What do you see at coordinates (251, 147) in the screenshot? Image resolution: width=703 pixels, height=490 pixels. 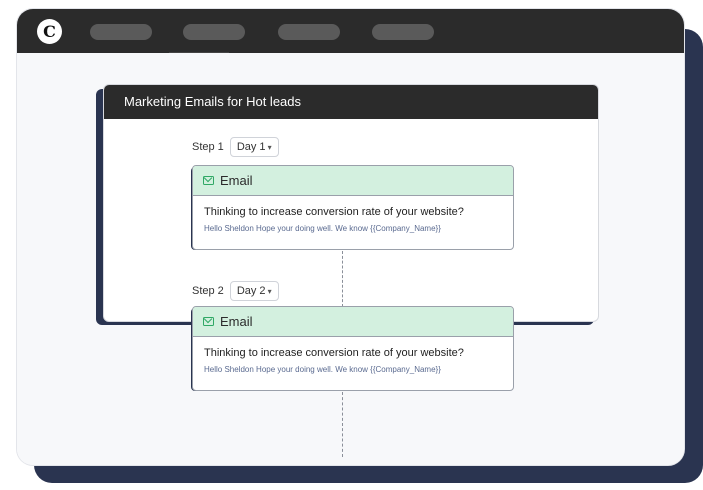 I see `day-select-value: Day 1` at bounding box center [251, 147].